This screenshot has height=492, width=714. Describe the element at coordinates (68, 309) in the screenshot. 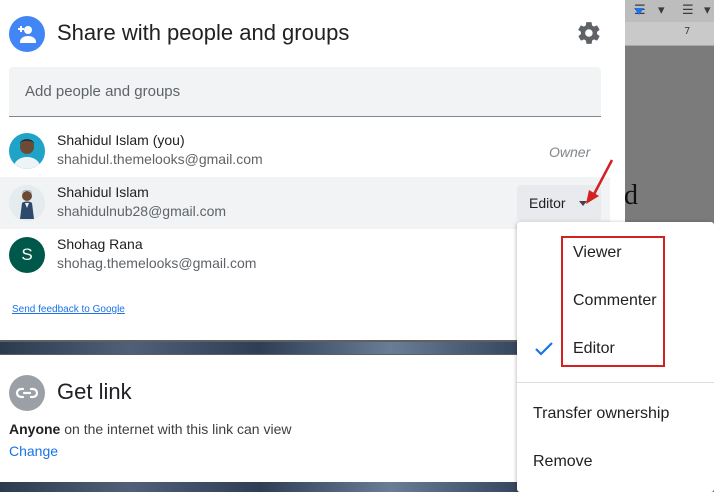

I see `send-feedback-link: Send feedback to Google` at that location.